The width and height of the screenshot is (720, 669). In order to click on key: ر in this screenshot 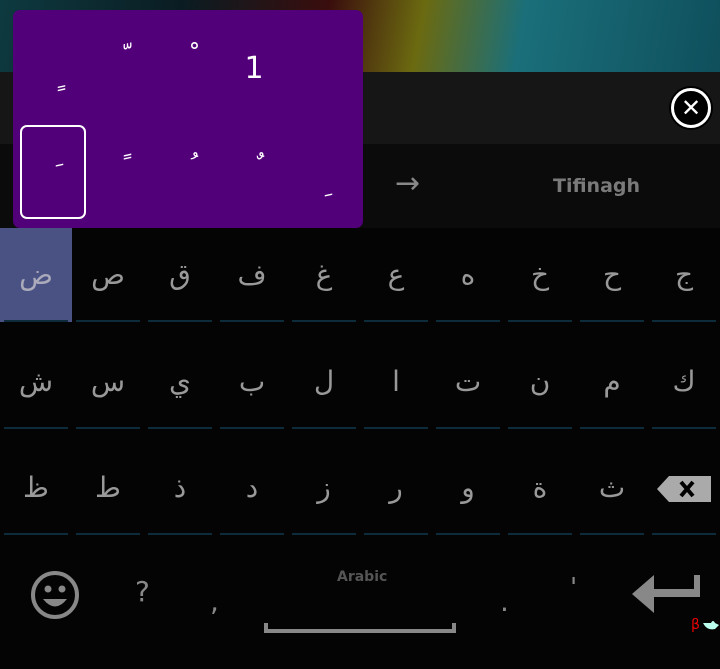, I will do `click(396, 488)`.